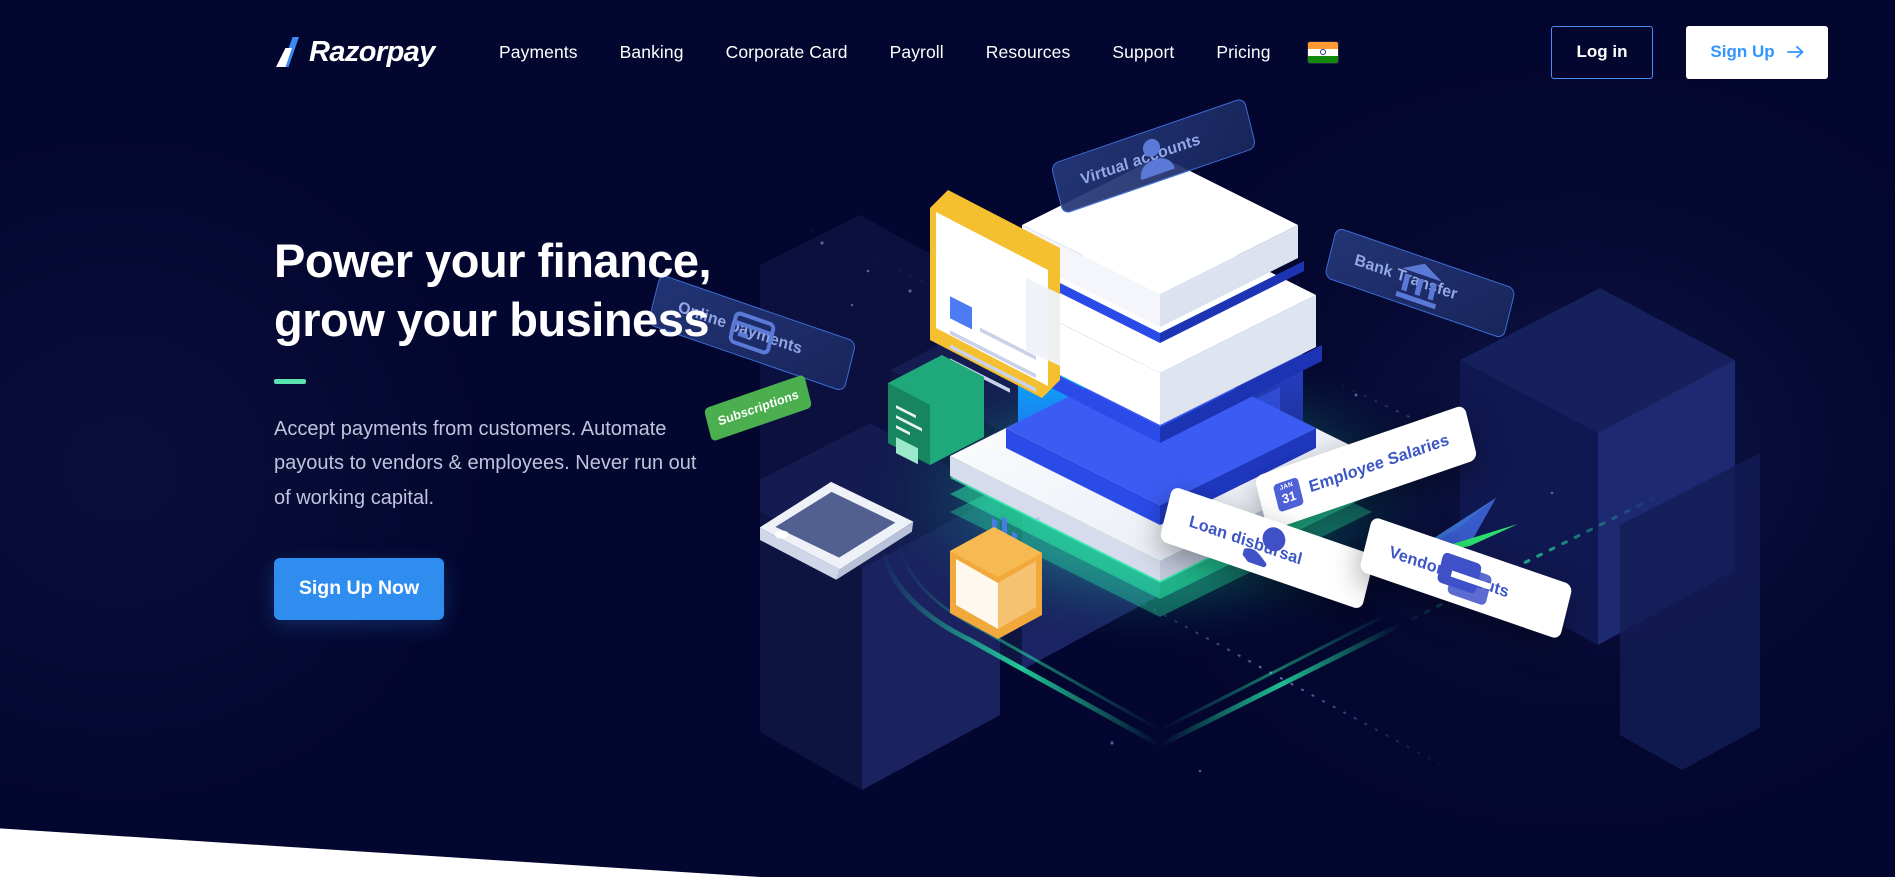 The image size is (1895, 877). I want to click on arrow-right-icon, so click(1795, 52).